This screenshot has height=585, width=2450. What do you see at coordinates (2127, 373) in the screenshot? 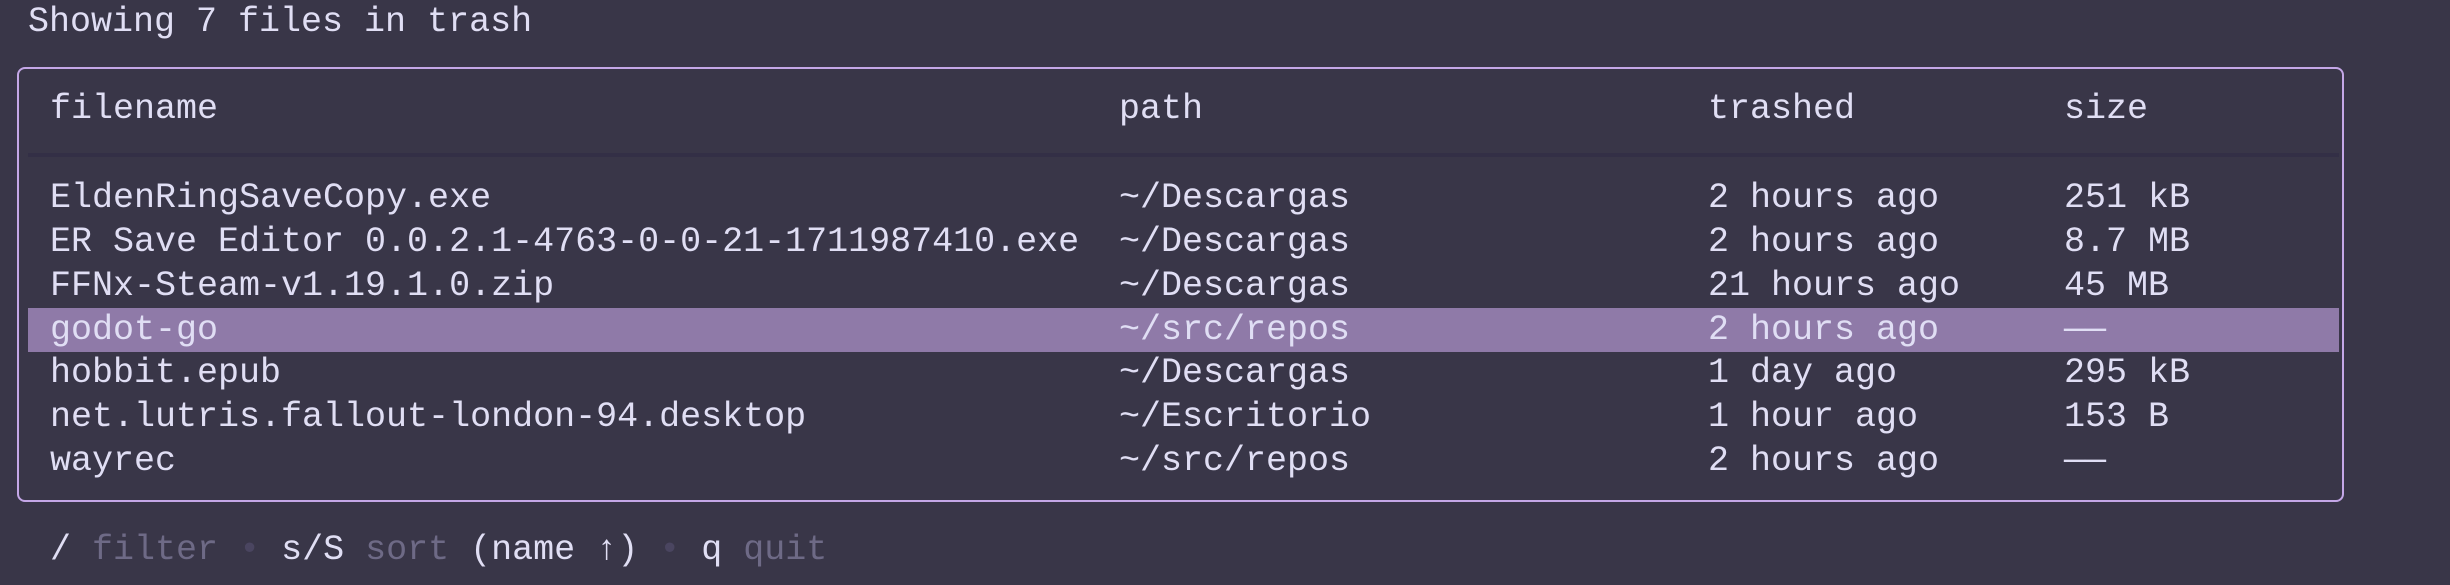
I see `size-cell: 295 kB` at bounding box center [2127, 373].